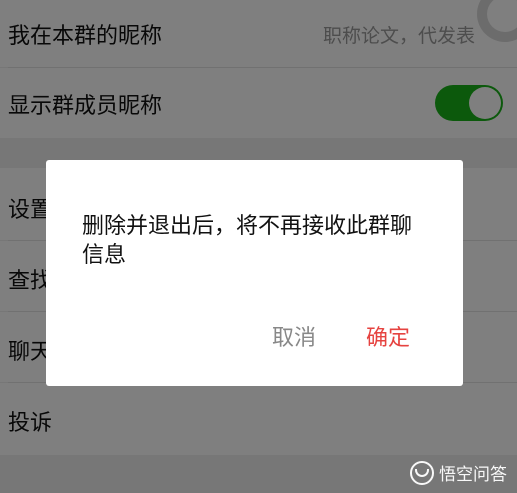 This screenshot has width=517, height=493. Describe the element at coordinates (388, 339) in the screenshot. I see `confirm-button: 确定` at that location.